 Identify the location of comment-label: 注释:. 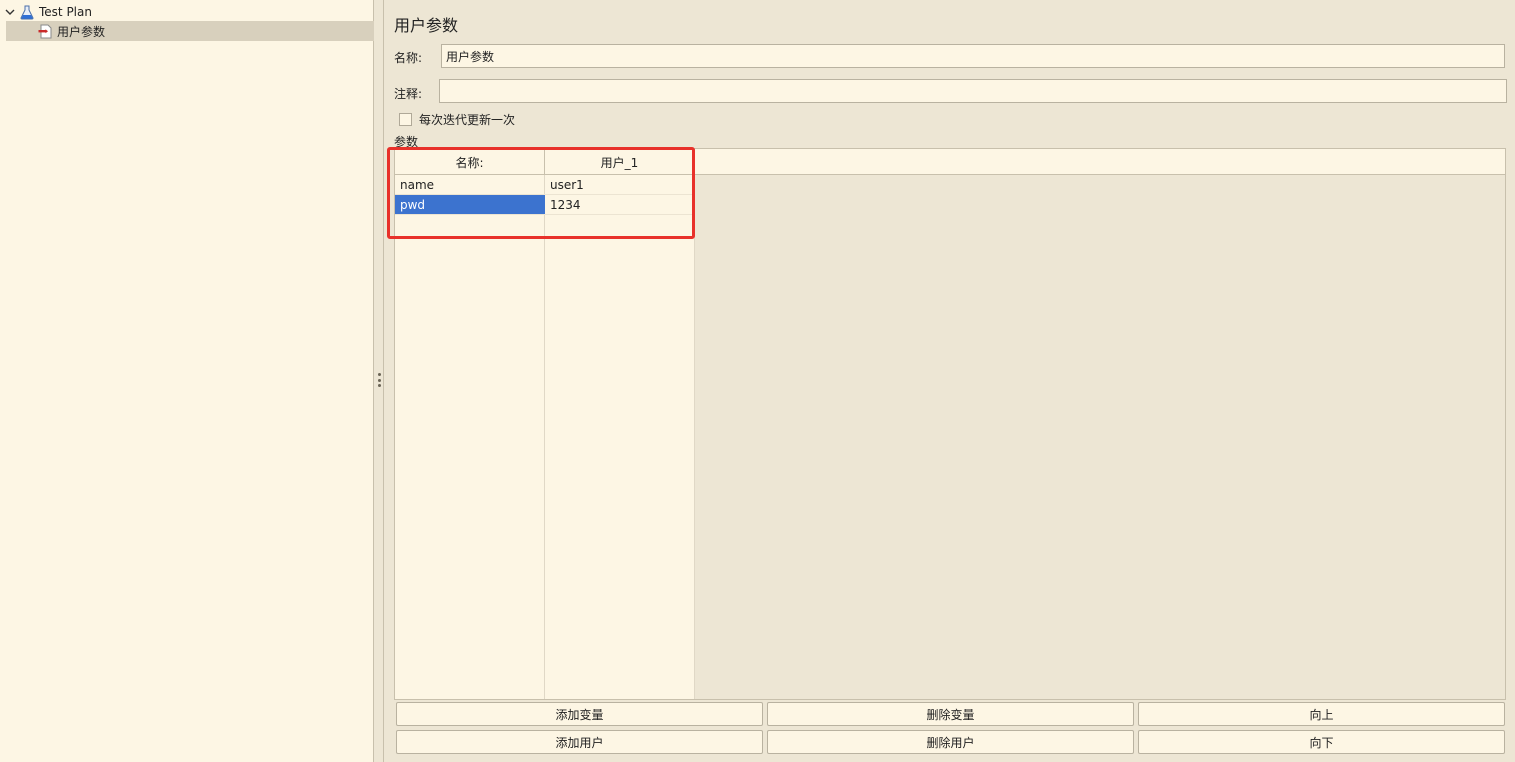
(408, 94).